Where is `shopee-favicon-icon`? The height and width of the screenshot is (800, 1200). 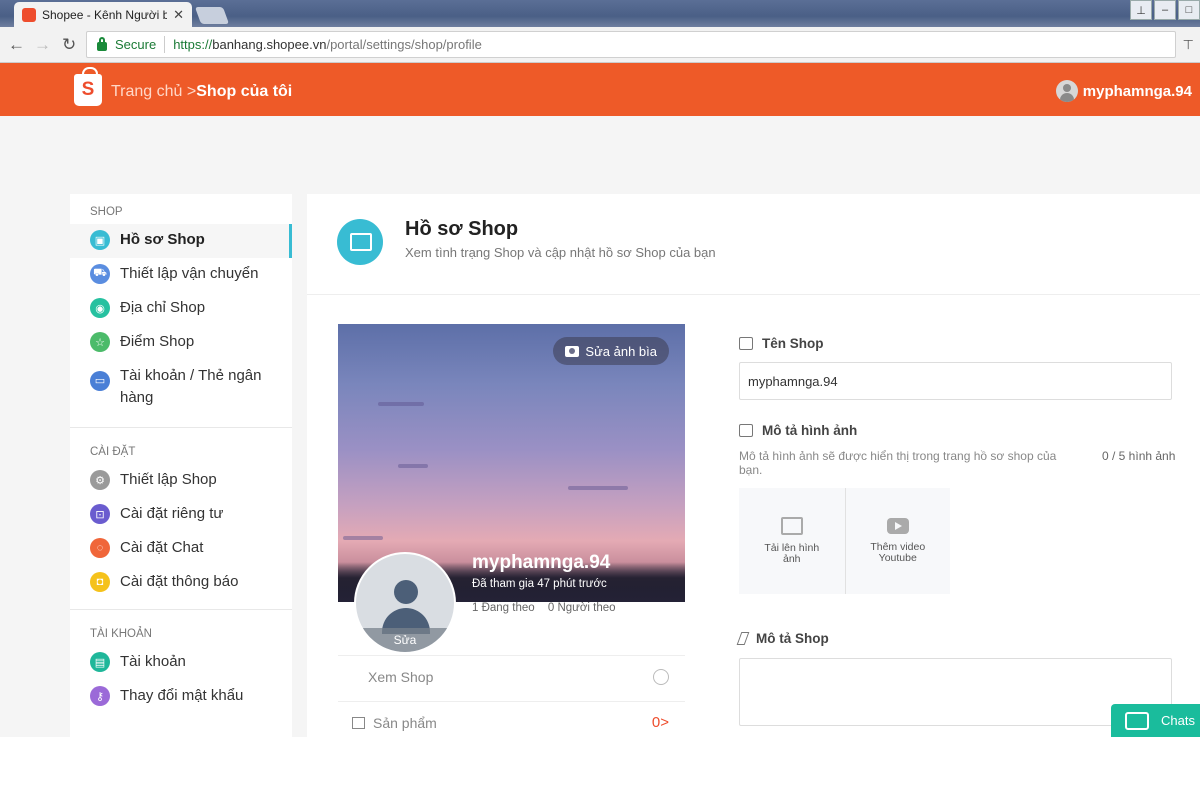 shopee-favicon-icon is located at coordinates (29, 14).